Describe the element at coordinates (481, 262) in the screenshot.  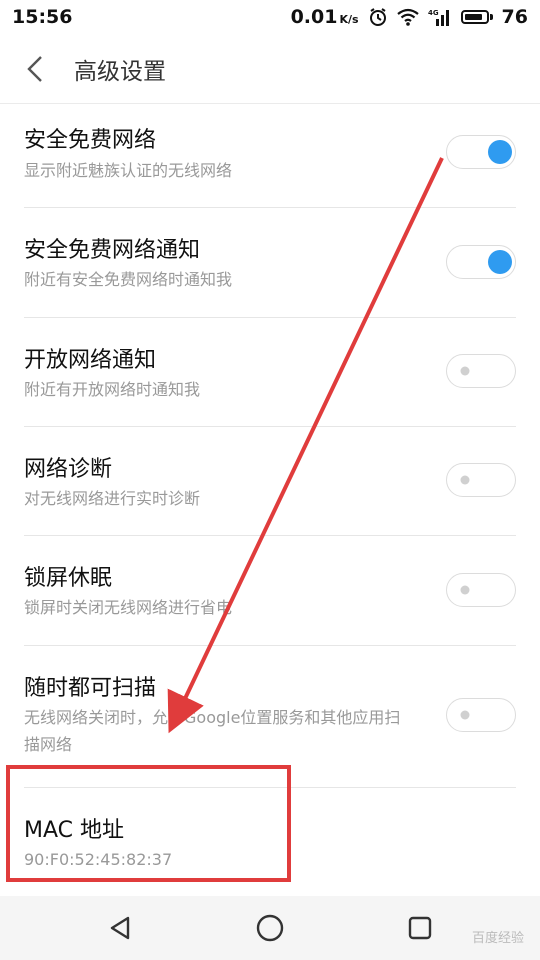
I see `safe-free-network-notify-toggle` at that location.